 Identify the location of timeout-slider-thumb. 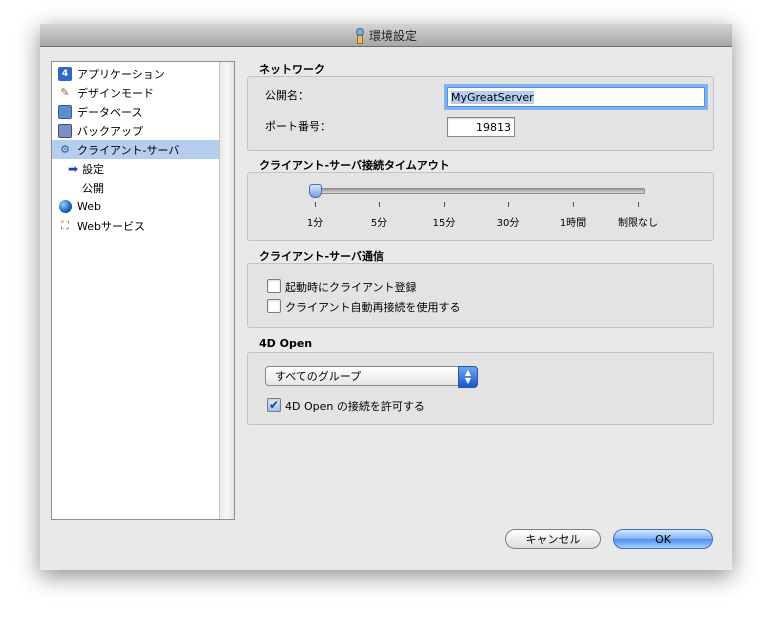
(315, 191).